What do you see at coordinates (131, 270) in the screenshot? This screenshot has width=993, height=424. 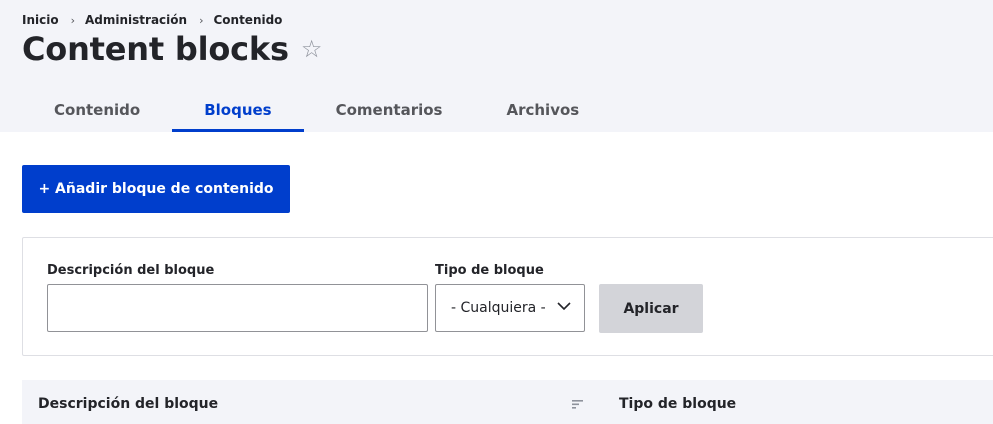 I see `description-filter-label: Descripción del bloque` at bounding box center [131, 270].